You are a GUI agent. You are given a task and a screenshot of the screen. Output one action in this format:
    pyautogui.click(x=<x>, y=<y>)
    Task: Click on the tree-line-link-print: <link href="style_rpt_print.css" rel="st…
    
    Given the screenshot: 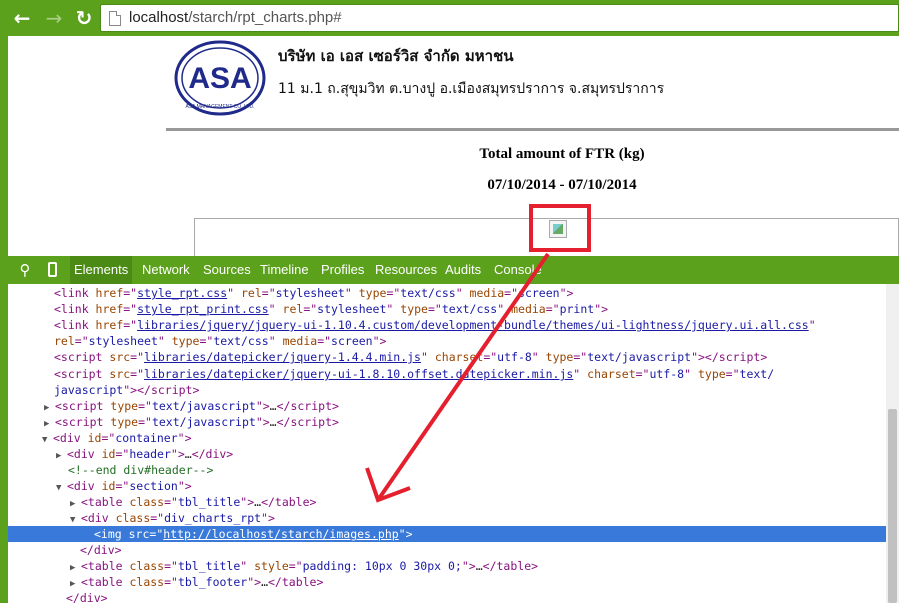 What is the action you would take?
    pyautogui.click(x=447, y=309)
    